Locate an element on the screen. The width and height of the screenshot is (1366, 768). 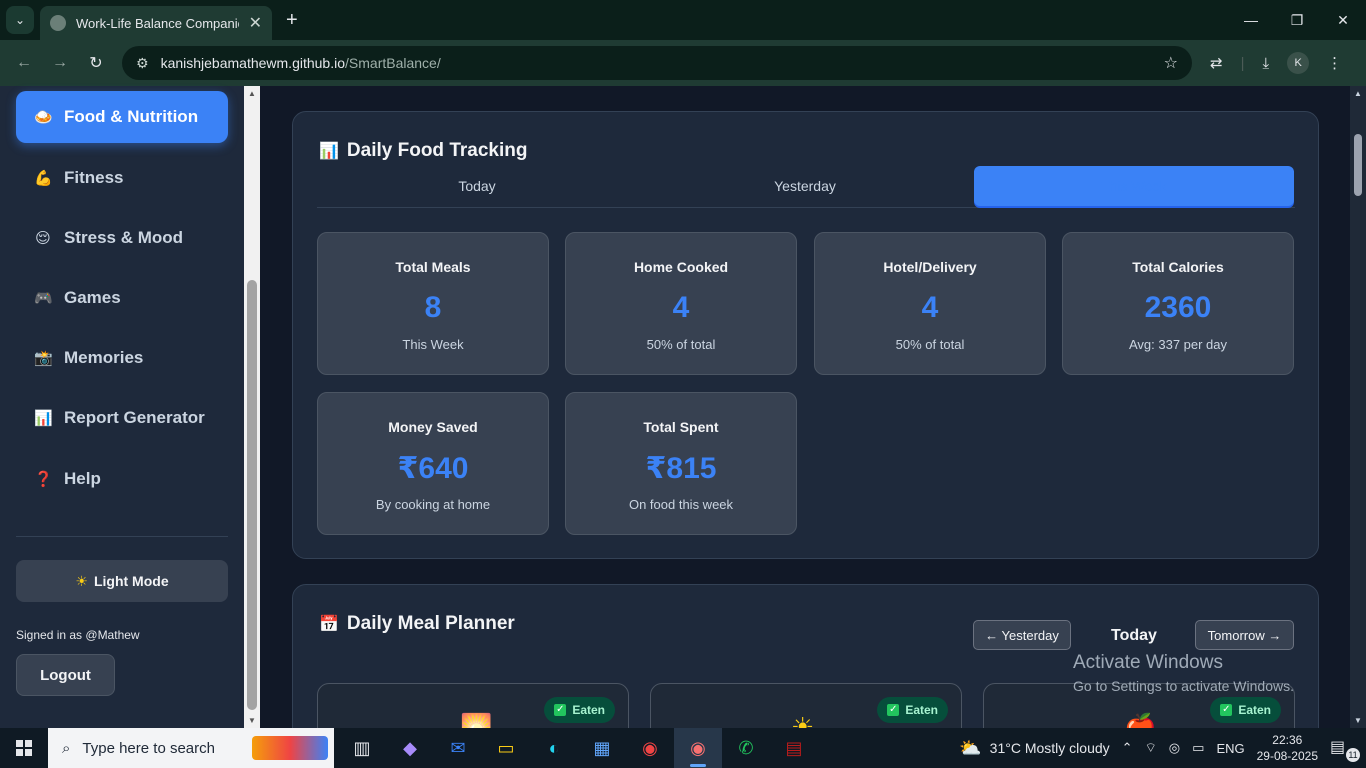
language-indicator: ENG is located at coordinates (1230, 748).